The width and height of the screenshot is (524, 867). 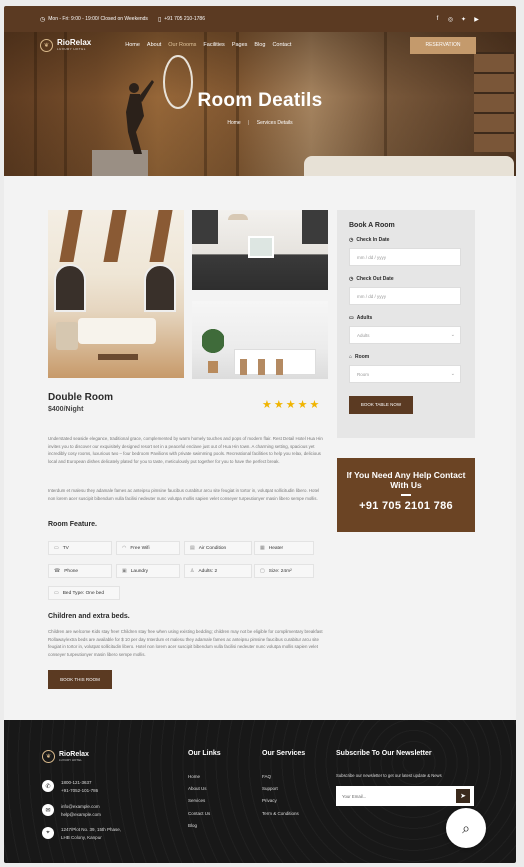 What do you see at coordinates (274, 123) in the screenshot?
I see `breadcrumb-current: Services Details` at bounding box center [274, 123].